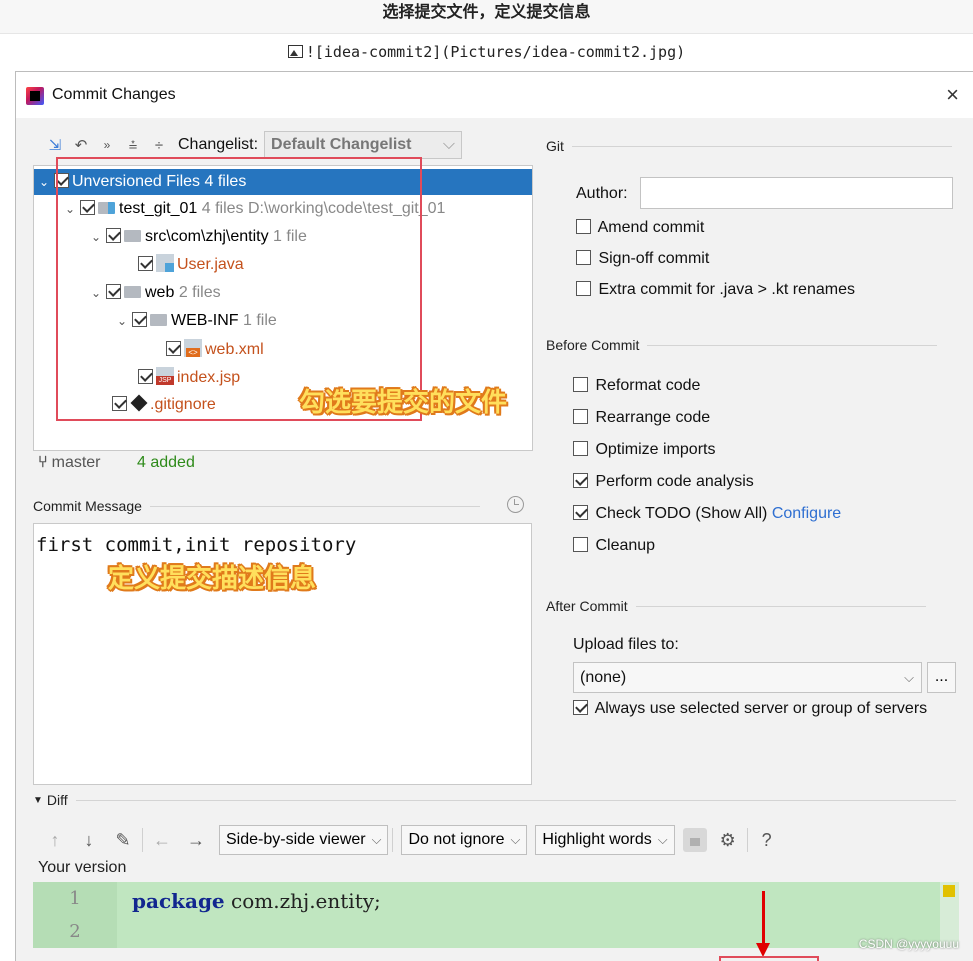 The image size is (973, 961). I want to click on check-todo-option: Check TODO (Show All) Configure, so click(707, 514).